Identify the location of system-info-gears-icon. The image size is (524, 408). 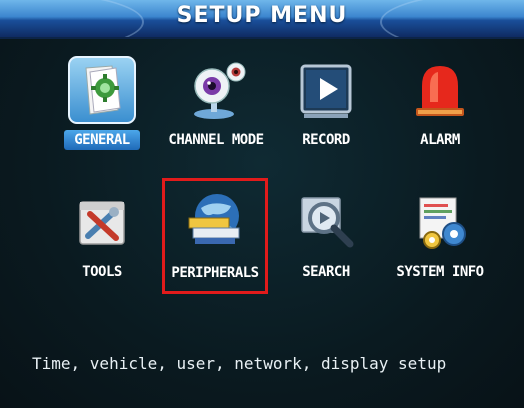
(442, 223).